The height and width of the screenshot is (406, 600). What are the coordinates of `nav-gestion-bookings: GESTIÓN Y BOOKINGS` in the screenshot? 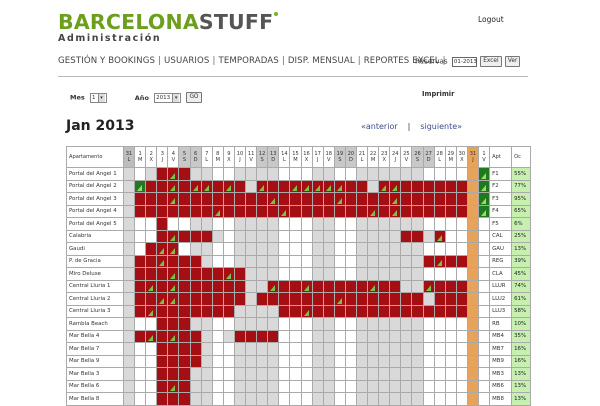 It's located at (106, 61).